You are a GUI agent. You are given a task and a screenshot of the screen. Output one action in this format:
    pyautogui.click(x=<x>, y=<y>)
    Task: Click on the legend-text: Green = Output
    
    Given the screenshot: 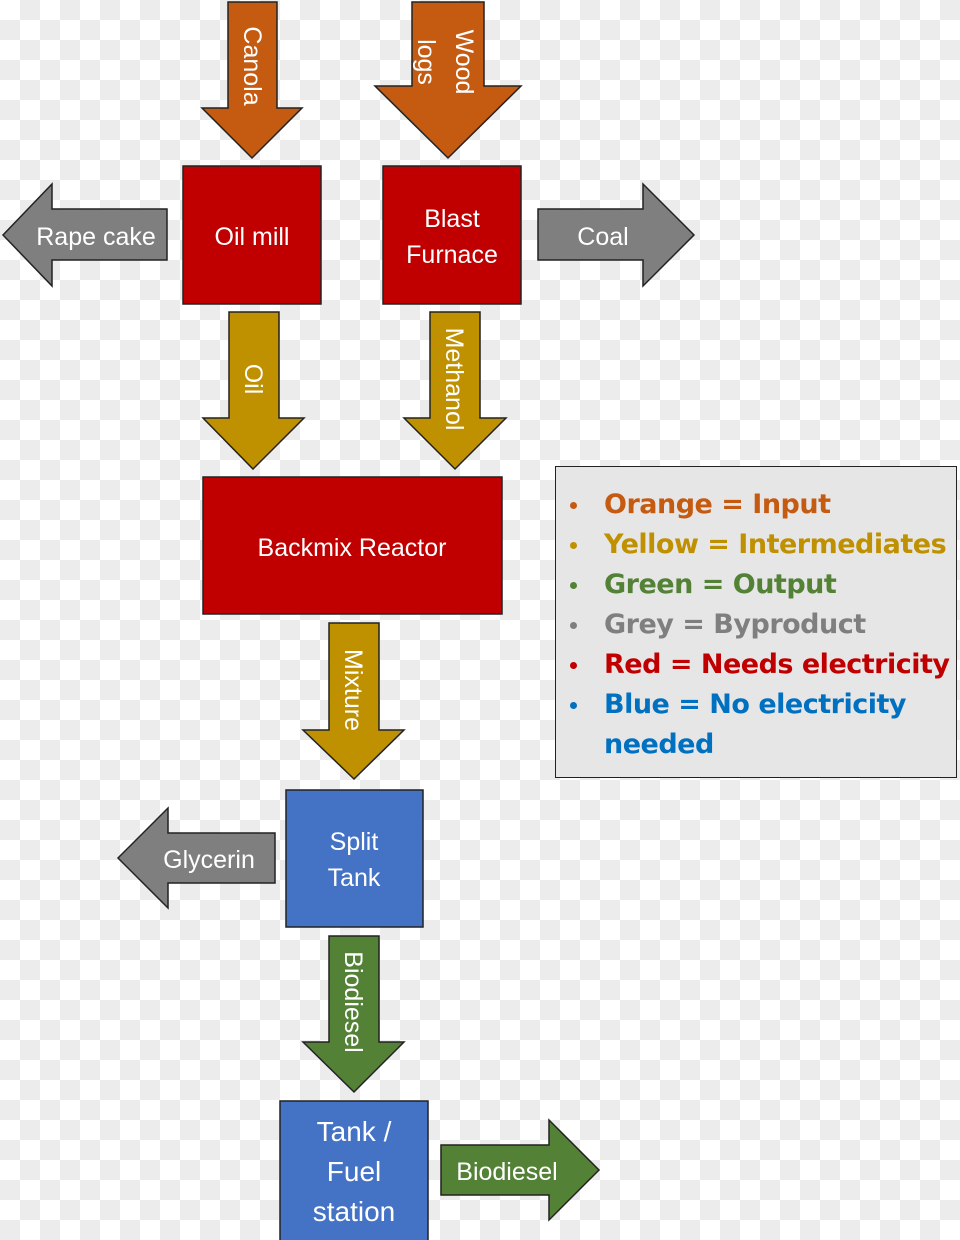 What is the action you would take?
    pyautogui.click(x=720, y=584)
    